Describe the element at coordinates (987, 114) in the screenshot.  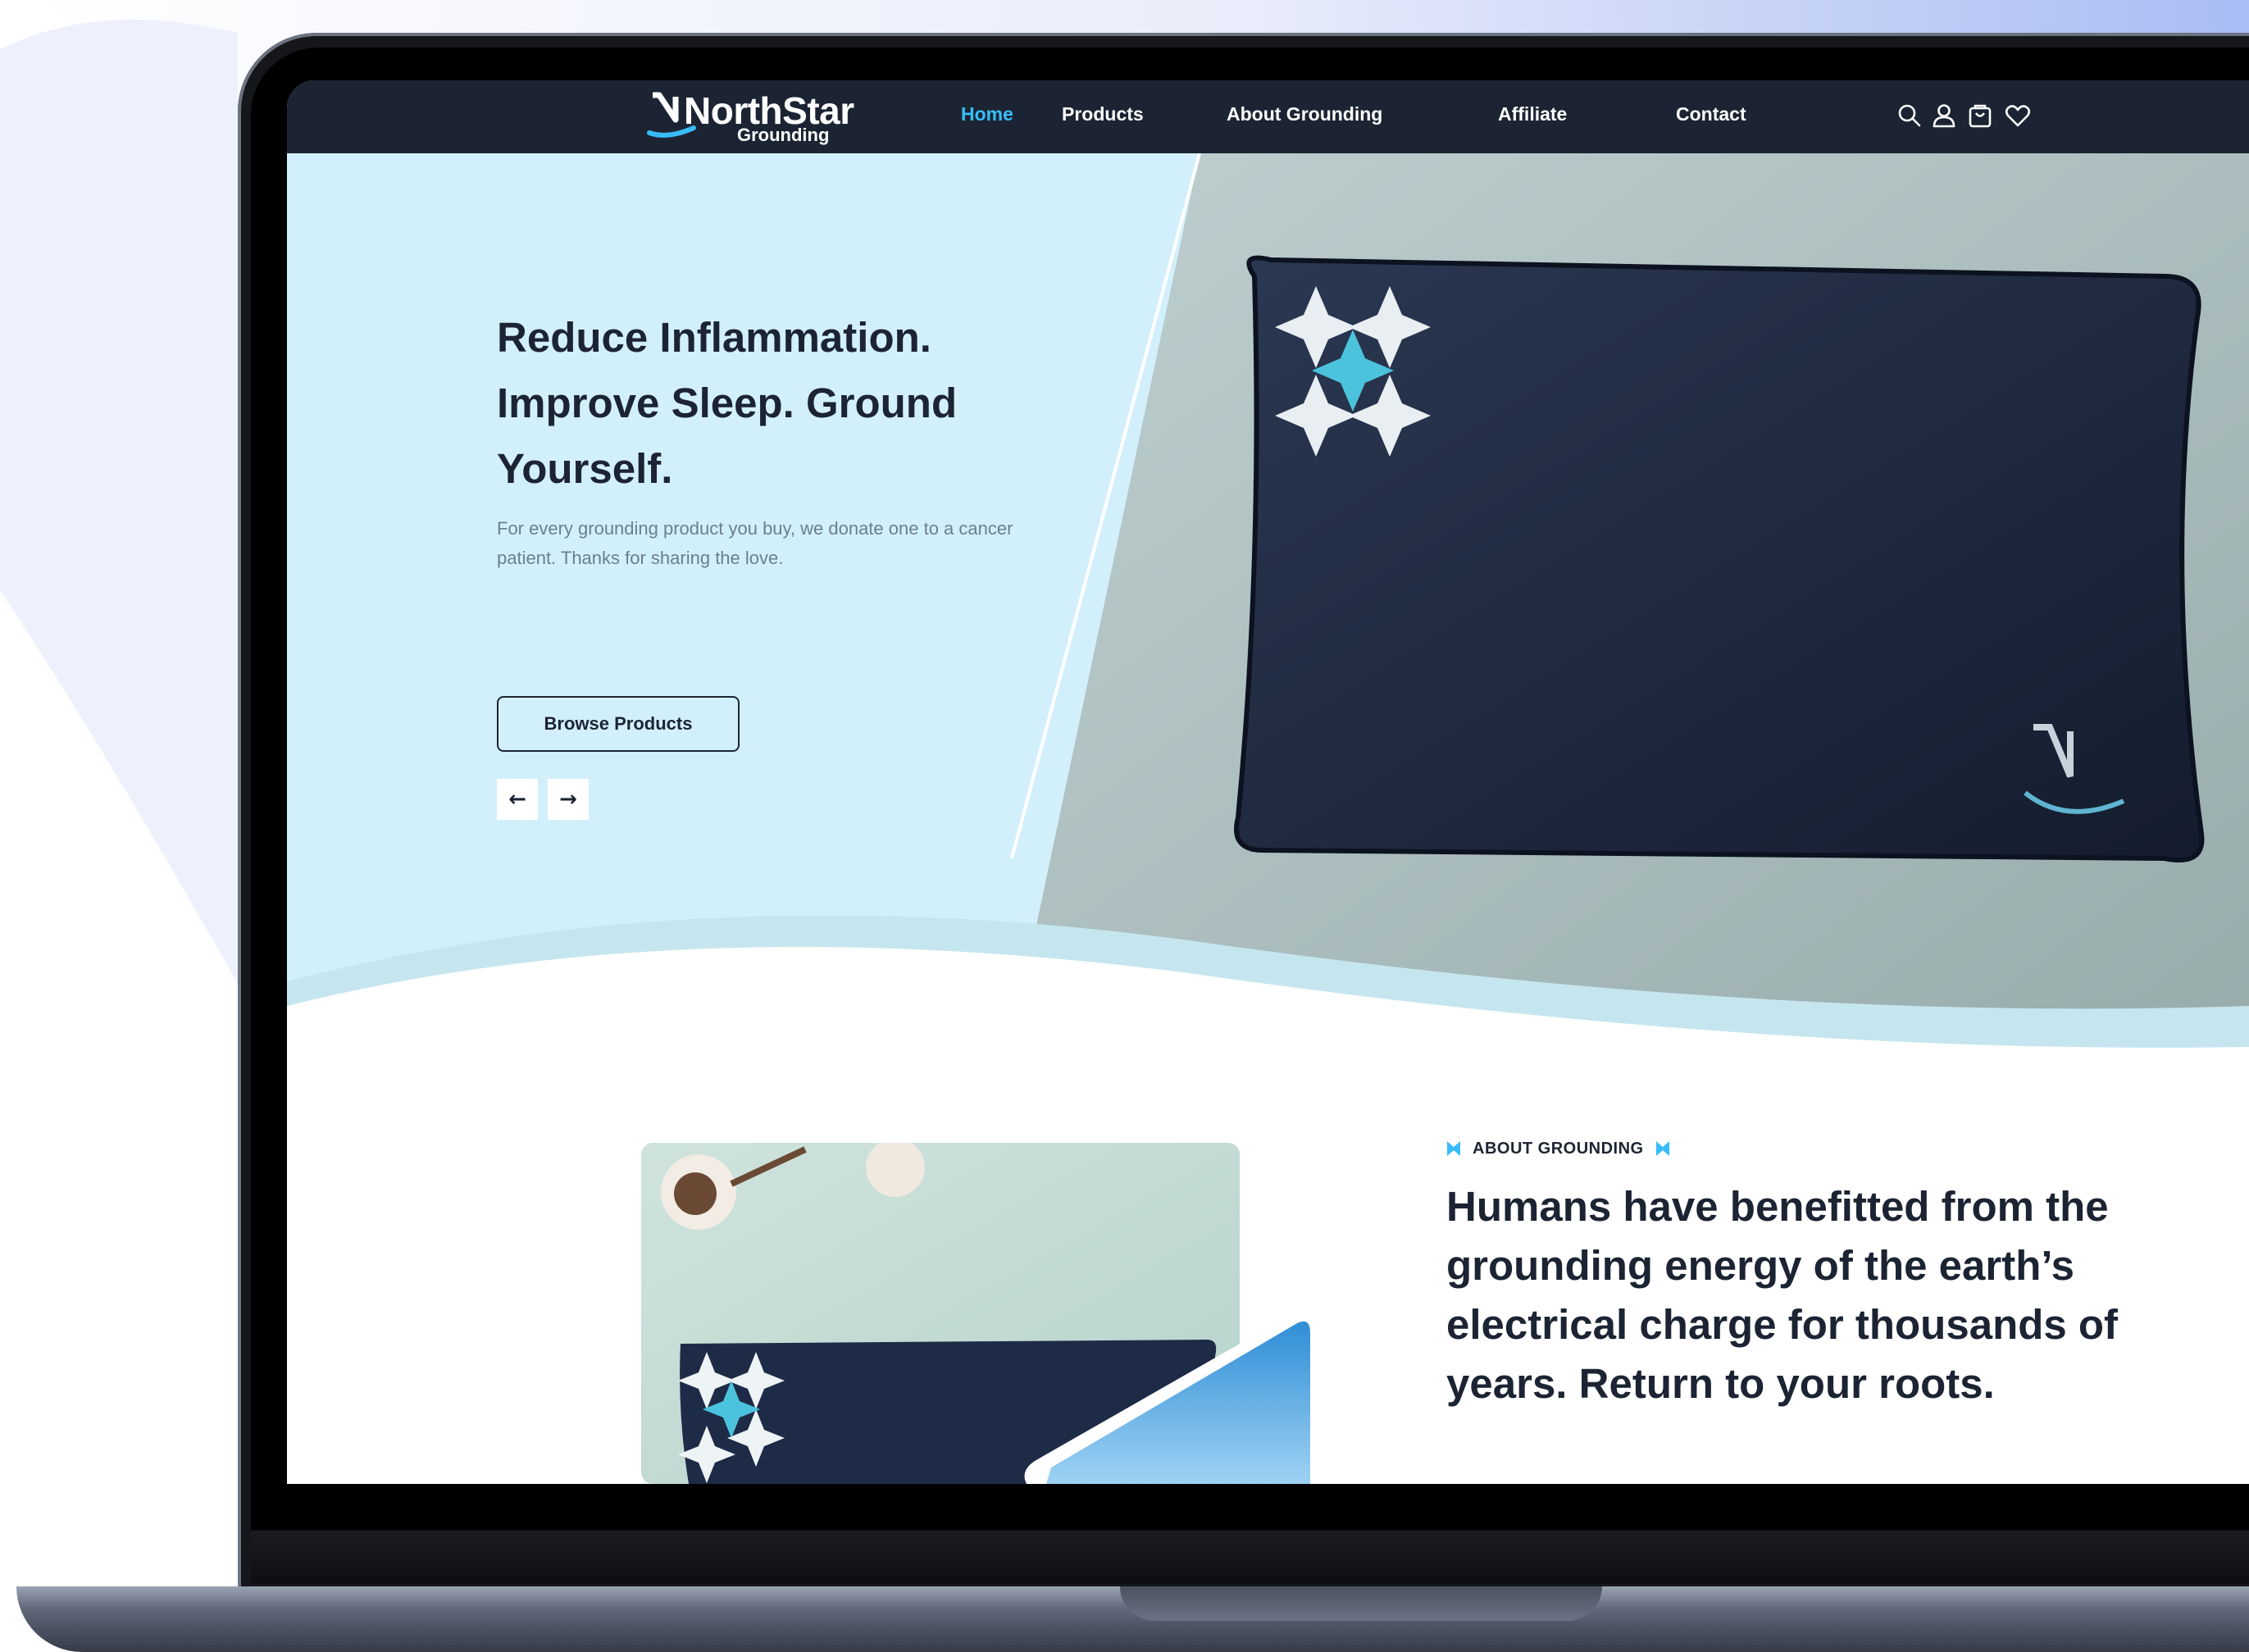
I see `nav-home: Home` at that location.